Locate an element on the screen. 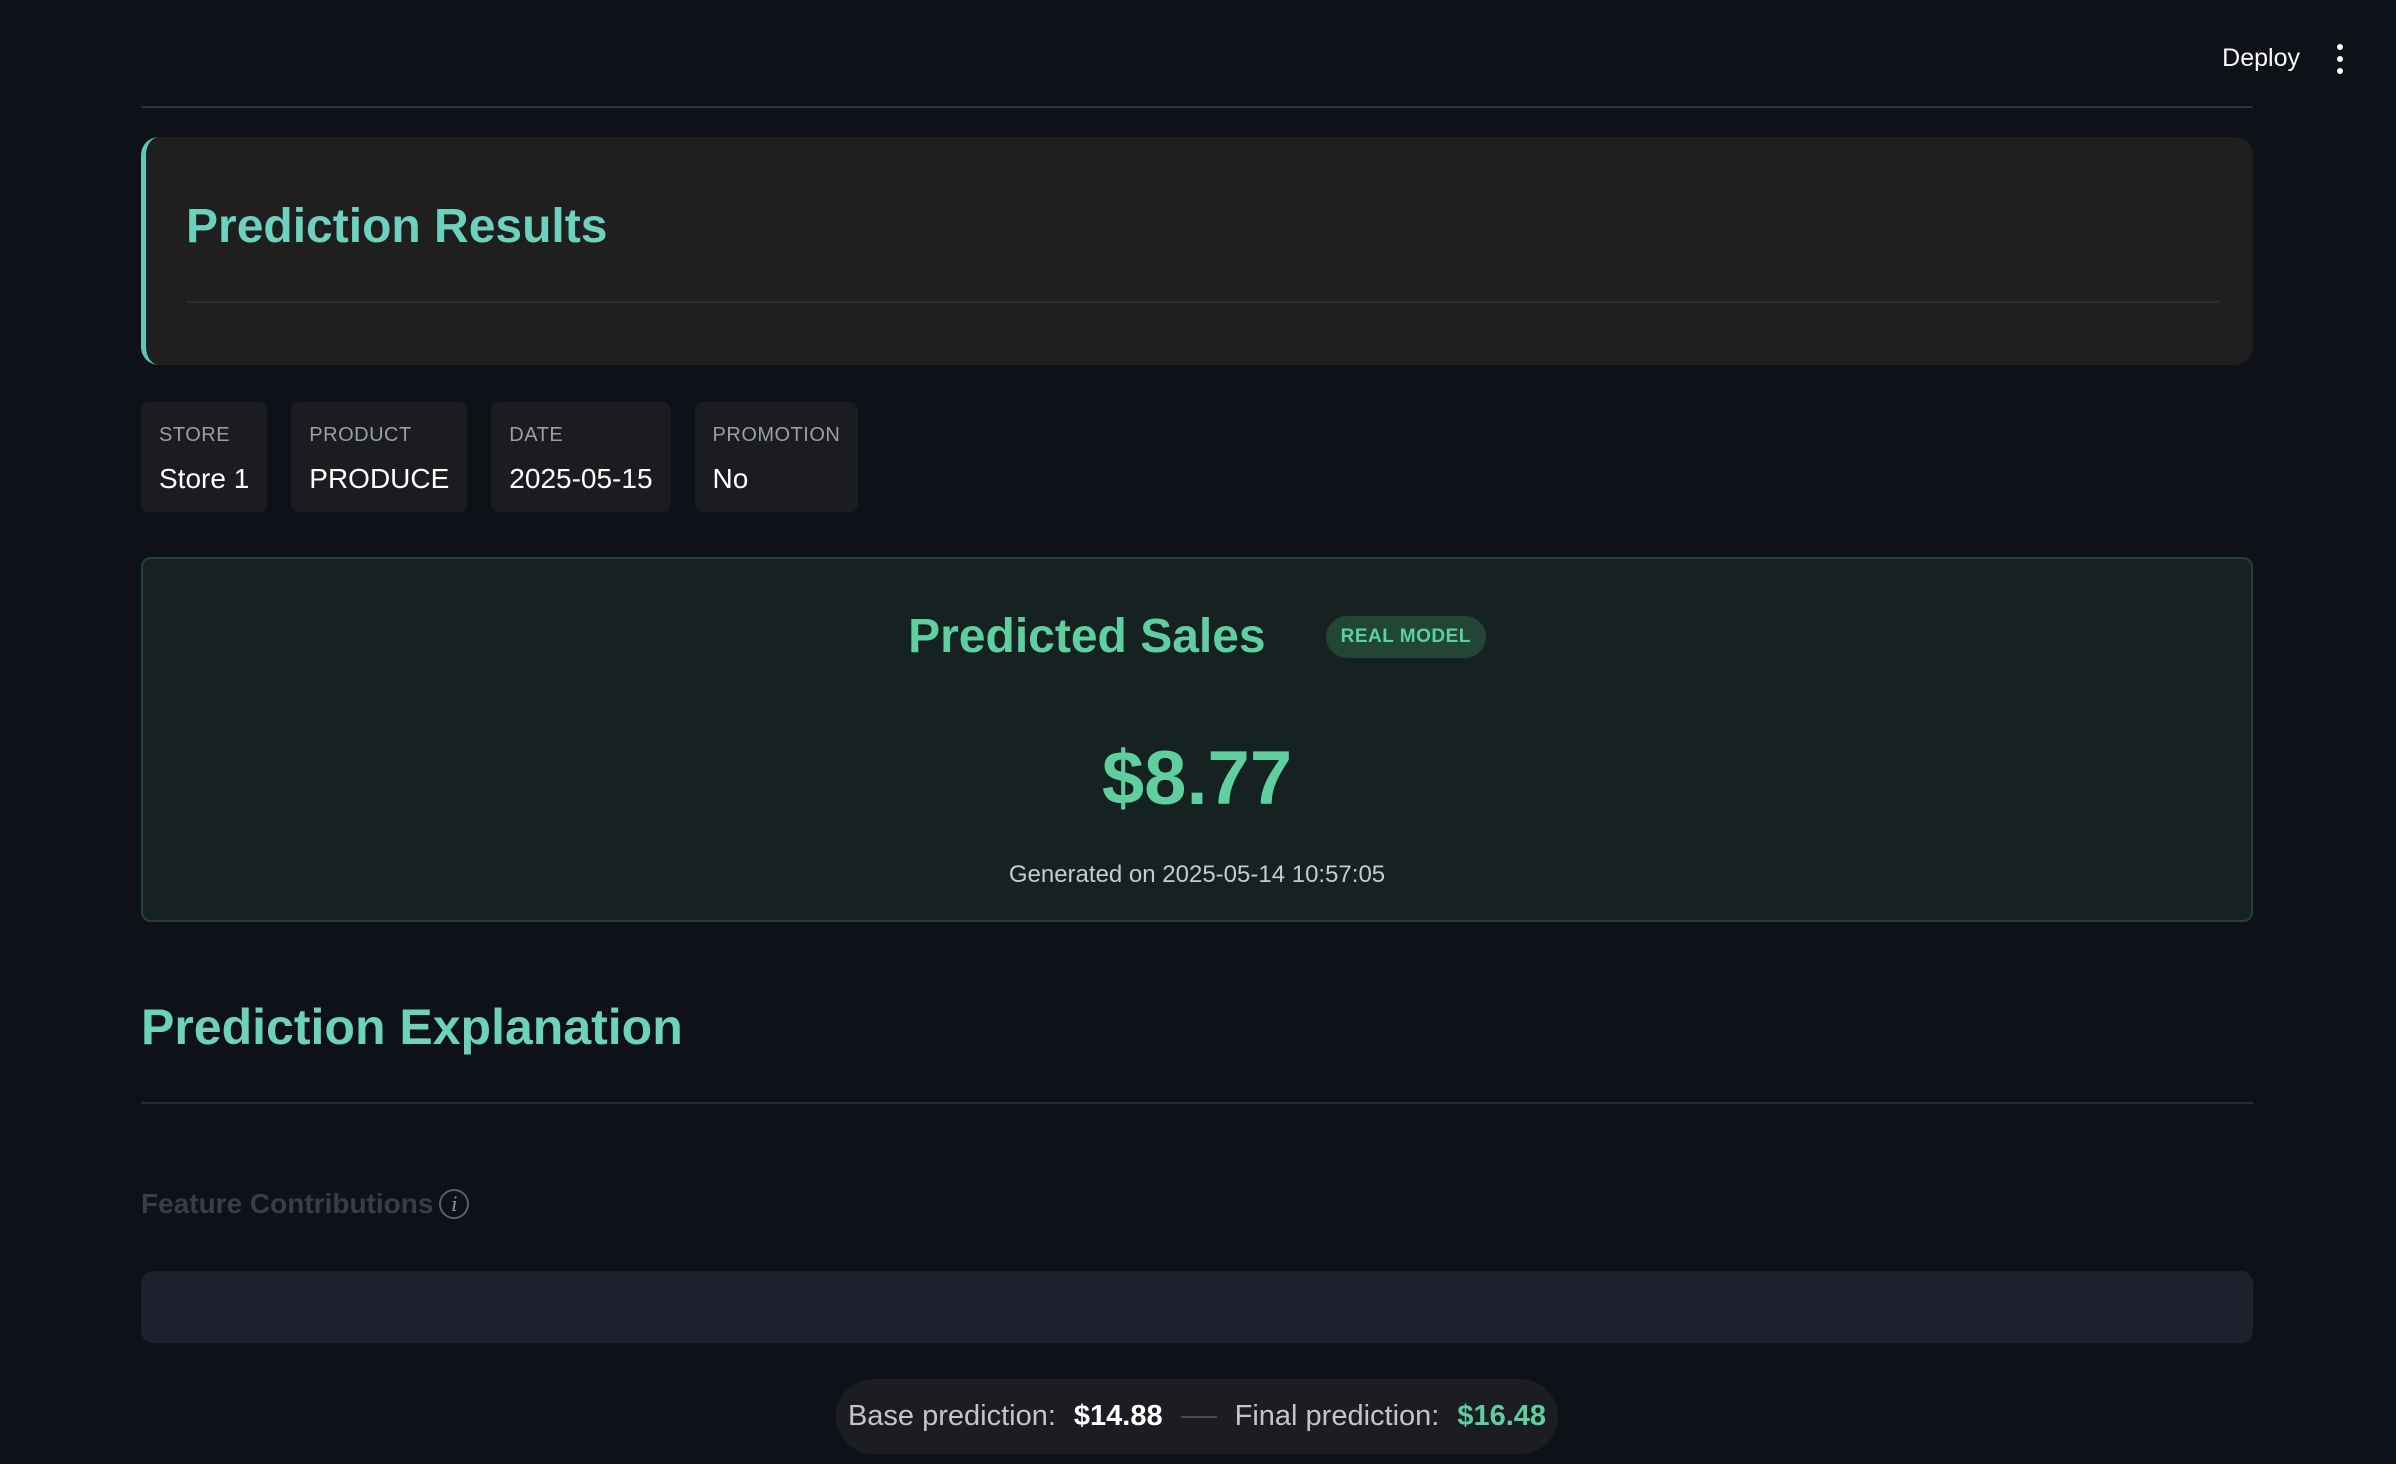  deploy-button: Deploy is located at coordinates (2261, 58).